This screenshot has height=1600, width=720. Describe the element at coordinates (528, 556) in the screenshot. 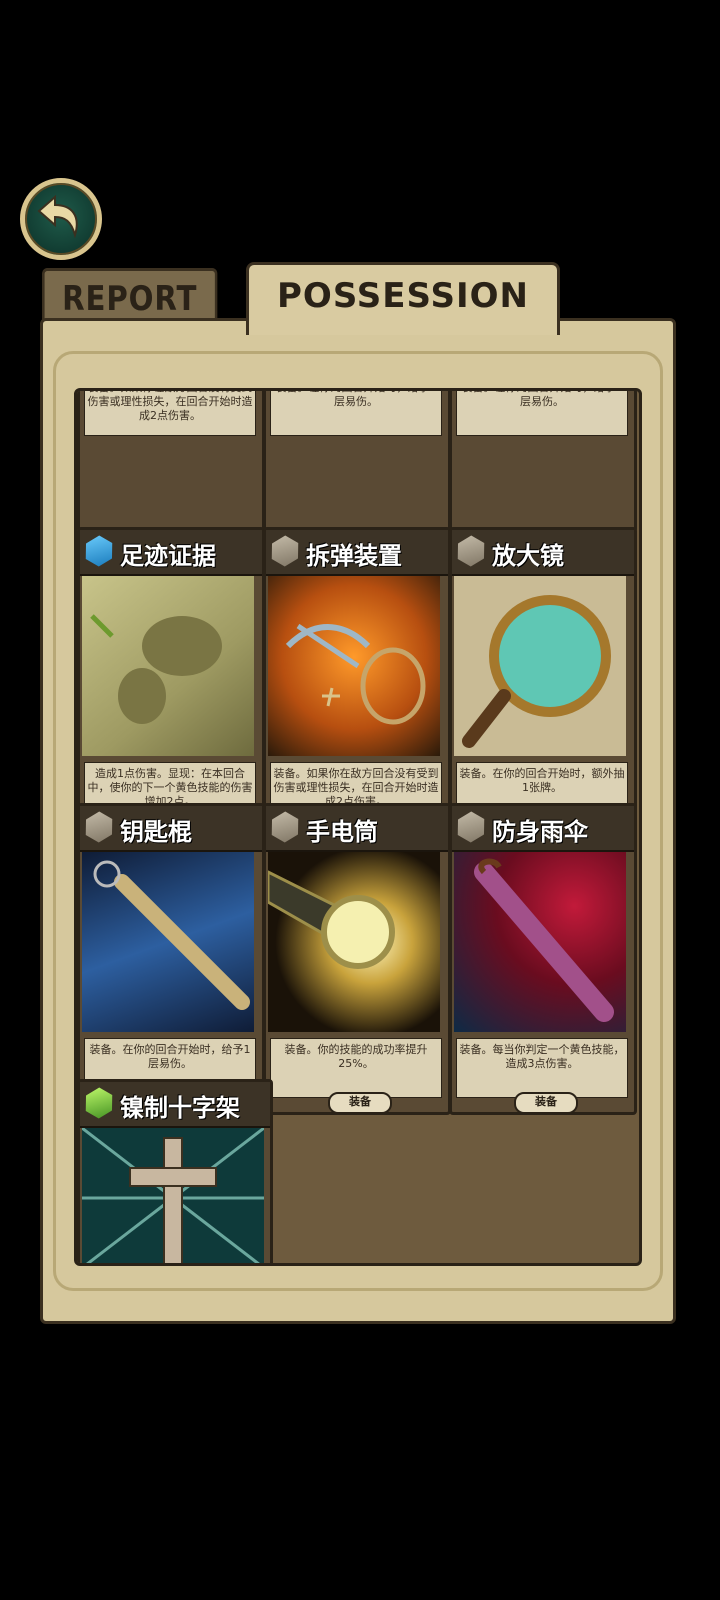

I see `card-name: 放大镜` at that location.